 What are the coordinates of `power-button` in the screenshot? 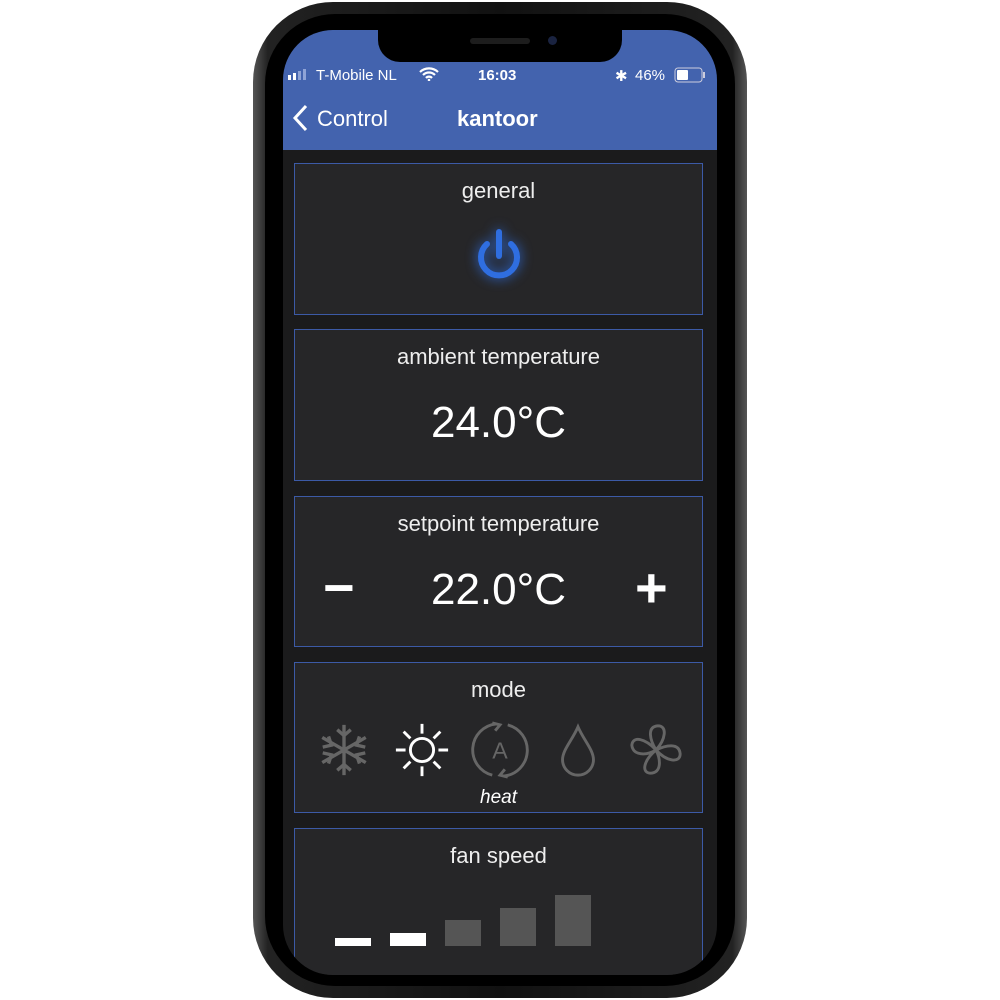 It's located at (499, 256).